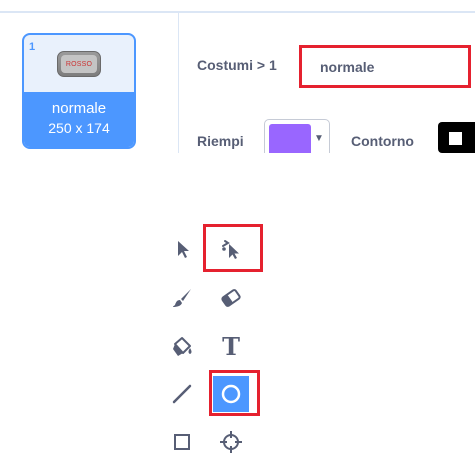 This screenshot has width=475, height=460. I want to click on brush-icon, so click(182, 298).